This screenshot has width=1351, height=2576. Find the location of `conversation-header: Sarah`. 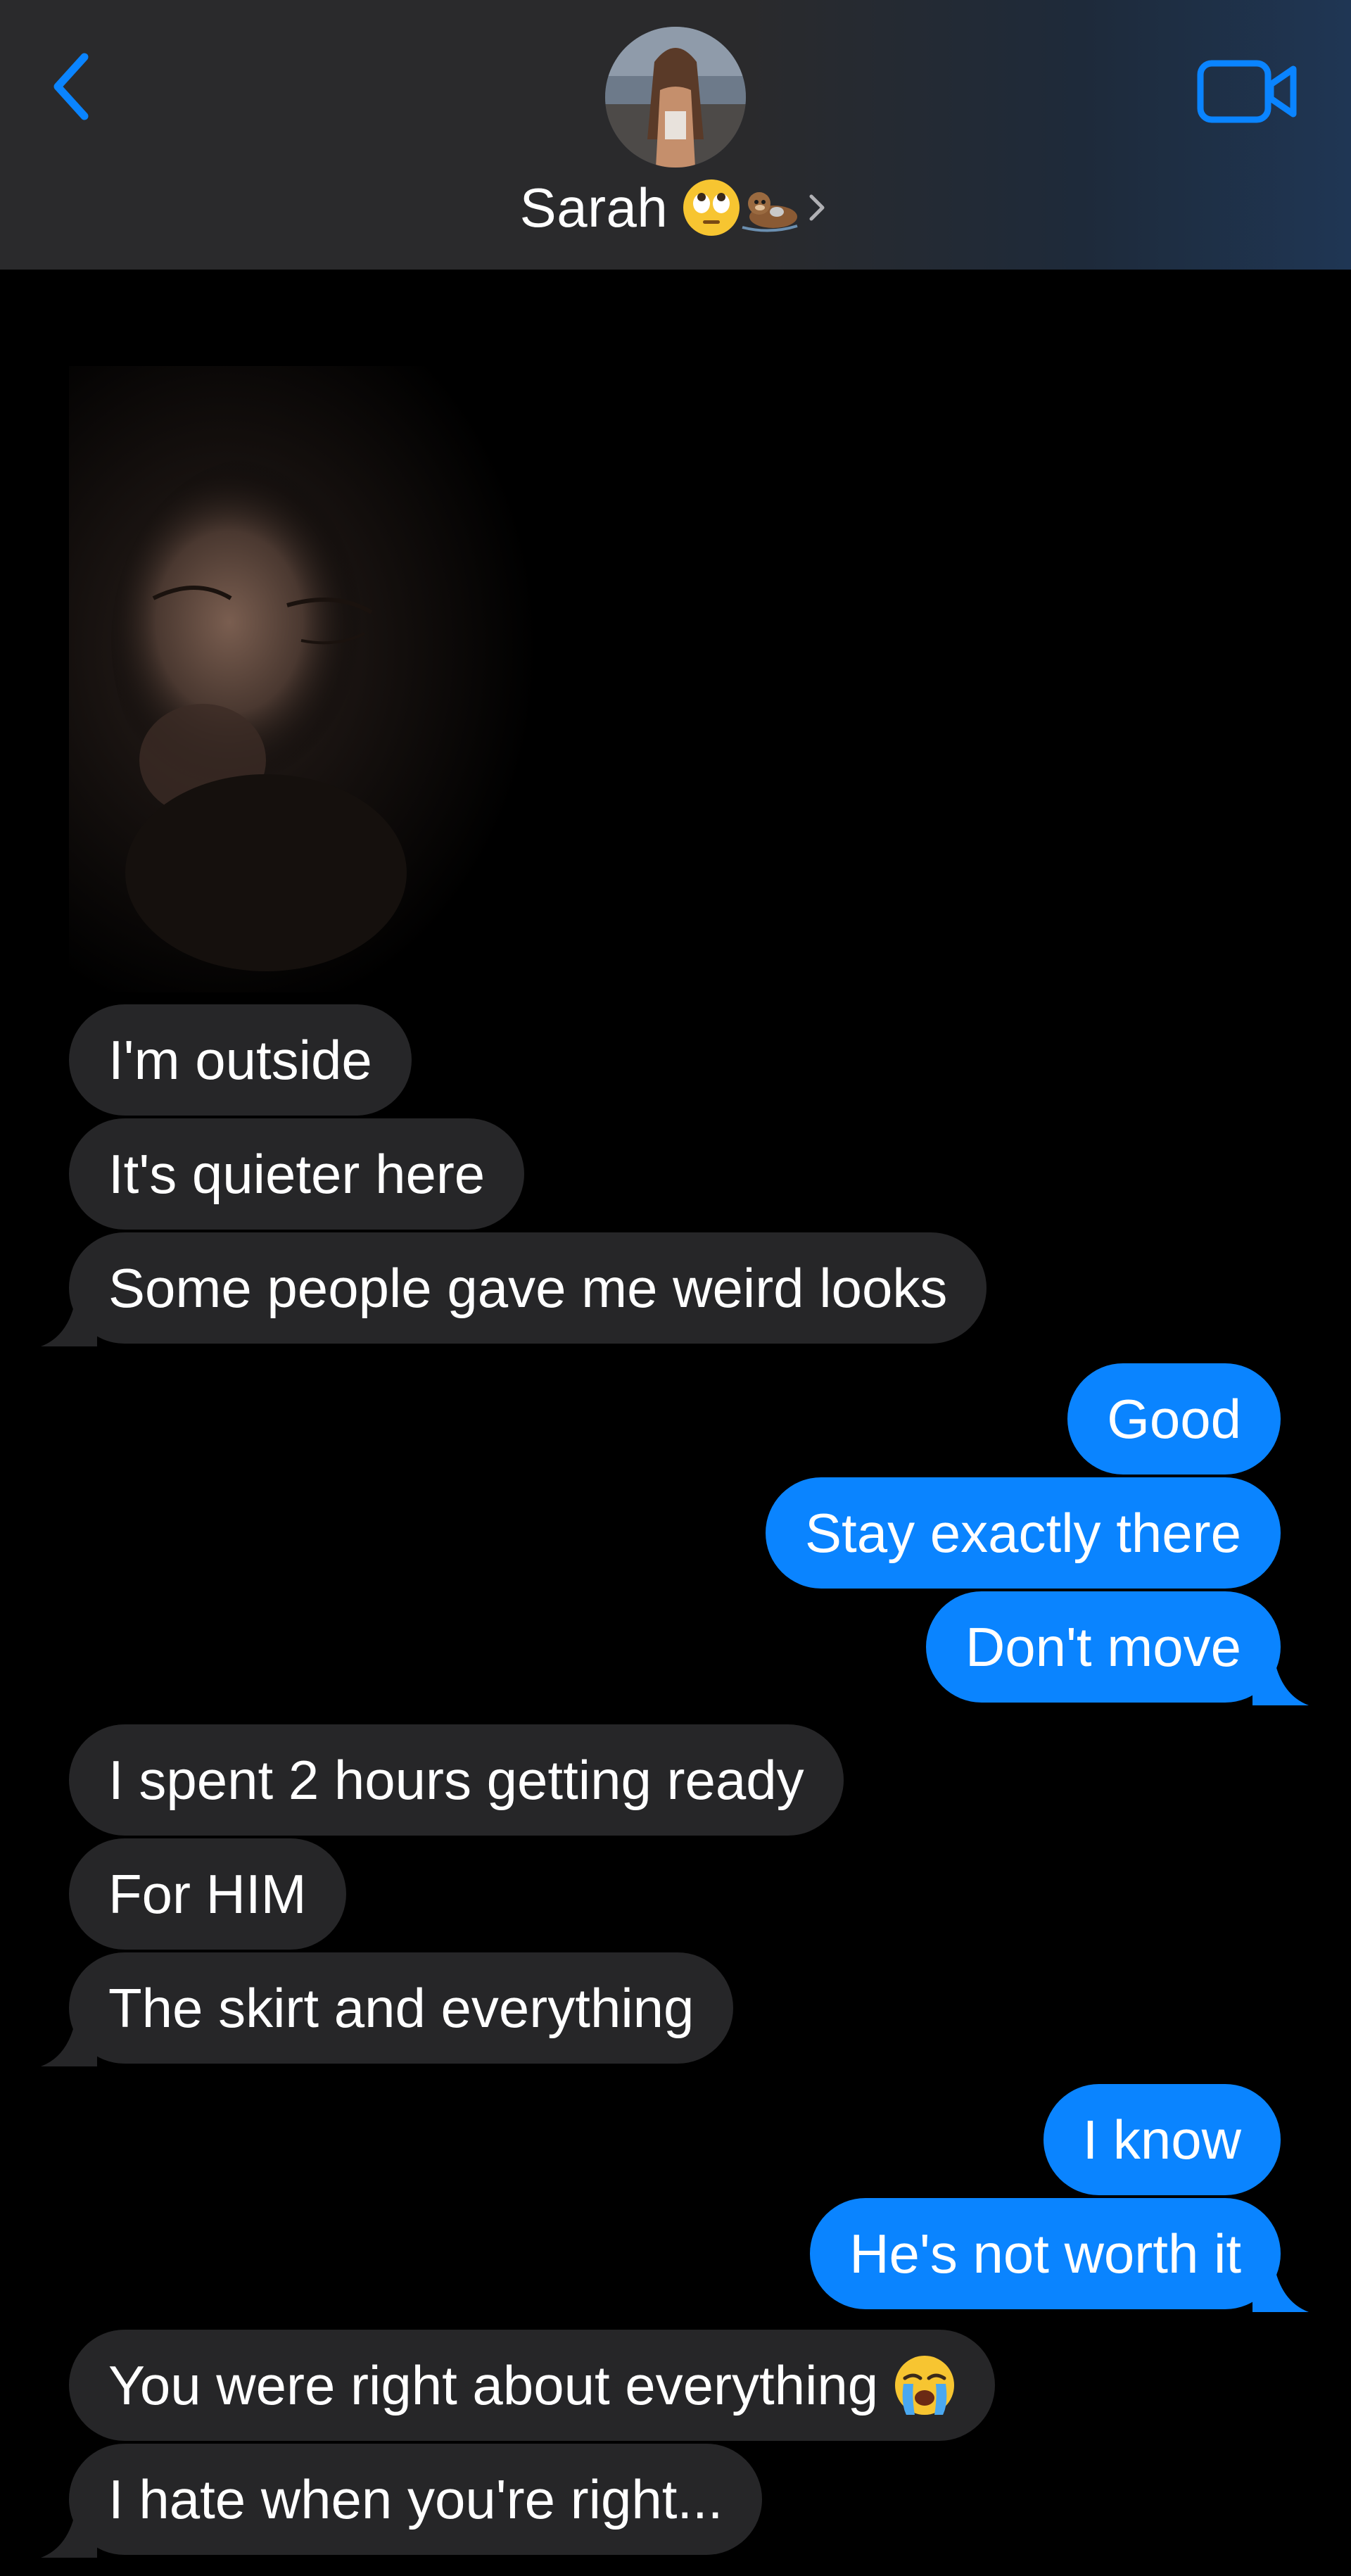

conversation-header: Sarah is located at coordinates (675, 135).